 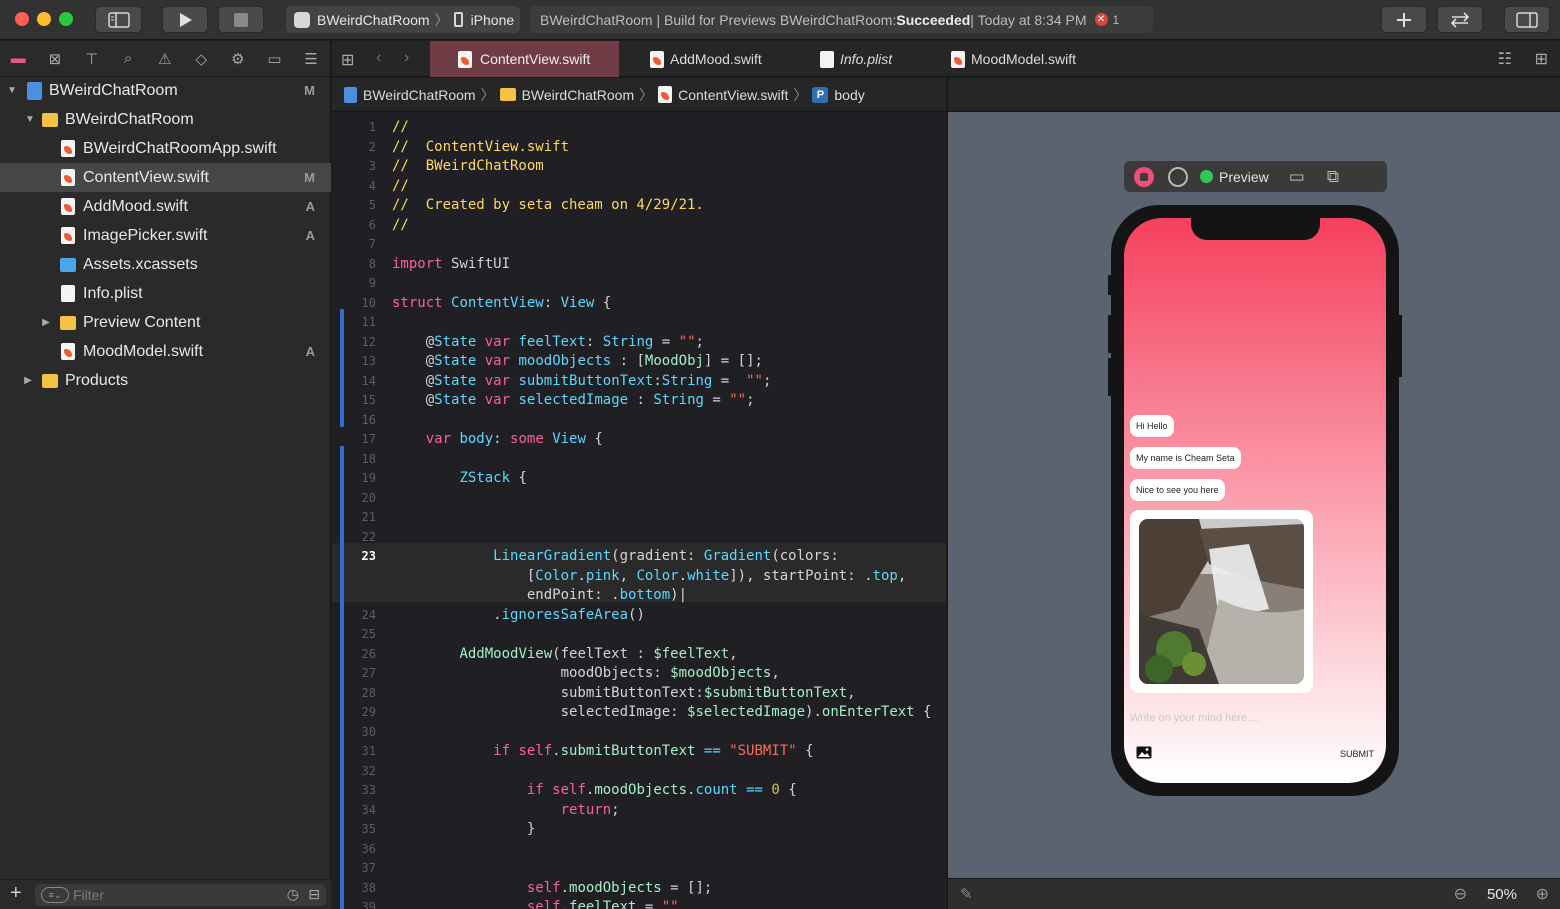 I want to click on scheme-selector: BWeirdChatRoom 〉 iPhone, so click(x=403, y=19).